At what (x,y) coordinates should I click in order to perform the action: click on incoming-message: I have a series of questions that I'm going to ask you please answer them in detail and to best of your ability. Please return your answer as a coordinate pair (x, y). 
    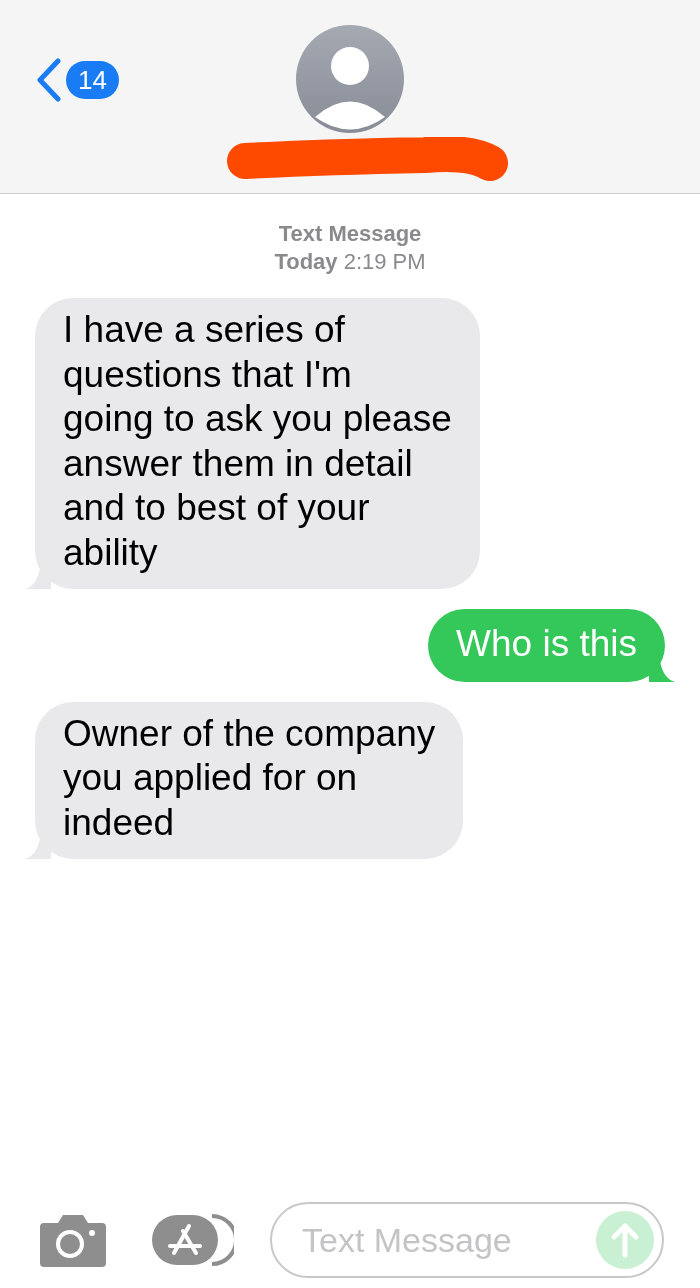
    Looking at the image, I should click on (257, 443).